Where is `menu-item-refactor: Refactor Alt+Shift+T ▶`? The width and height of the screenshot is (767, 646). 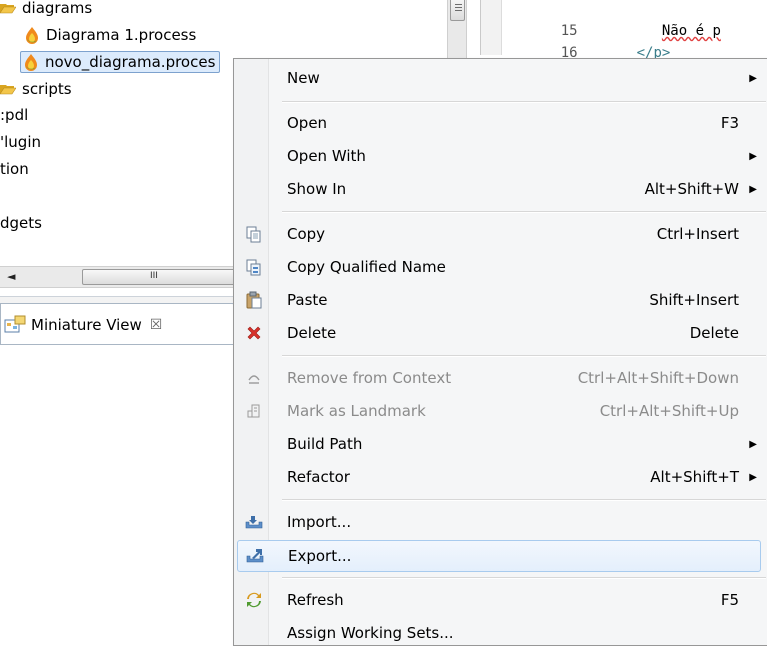 menu-item-refactor: Refactor Alt+Shift+T ▶ is located at coordinates (498, 477).